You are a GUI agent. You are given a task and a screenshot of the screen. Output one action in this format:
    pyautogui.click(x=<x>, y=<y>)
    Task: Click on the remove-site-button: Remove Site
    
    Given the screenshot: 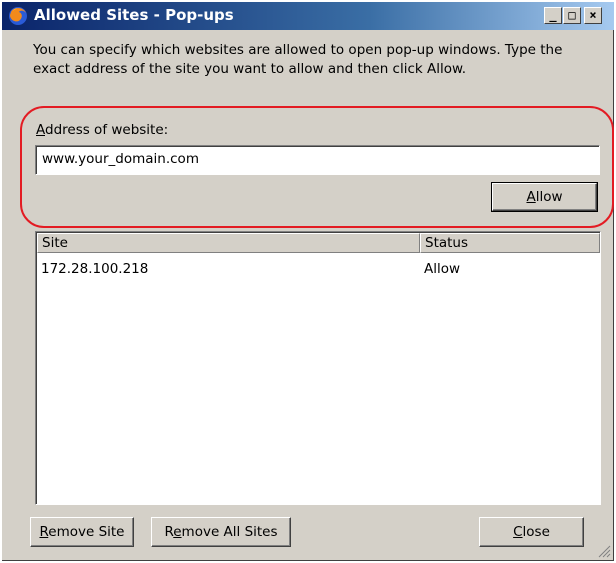 What is the action you would take?
    pyautogui.click(x=82, y=532)
    